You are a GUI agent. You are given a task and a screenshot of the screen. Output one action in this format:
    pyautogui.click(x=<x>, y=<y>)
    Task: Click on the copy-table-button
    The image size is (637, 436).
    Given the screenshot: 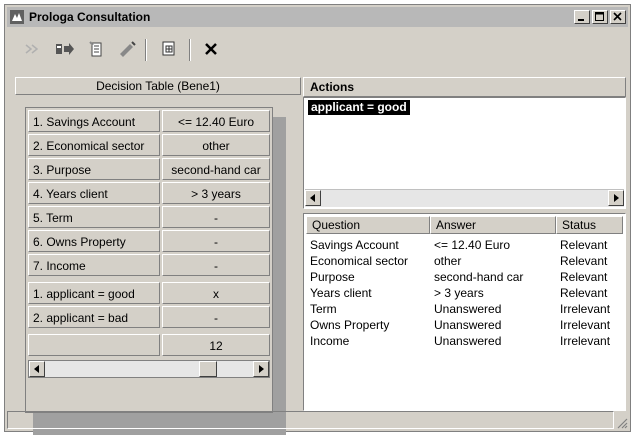 What is the action you would take?
    pyautogui.click(x=169, y=49)
    